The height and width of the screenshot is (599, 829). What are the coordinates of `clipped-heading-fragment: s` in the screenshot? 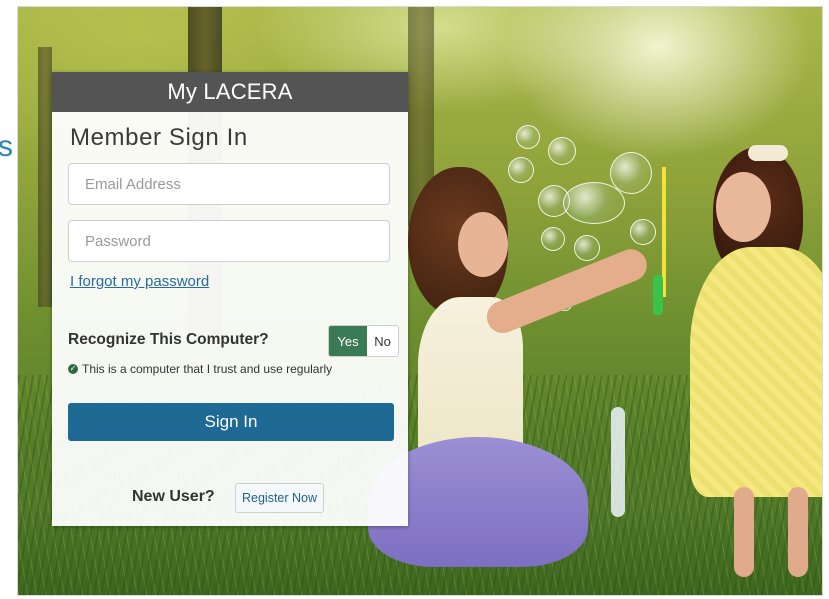 It's located at (6, 146).